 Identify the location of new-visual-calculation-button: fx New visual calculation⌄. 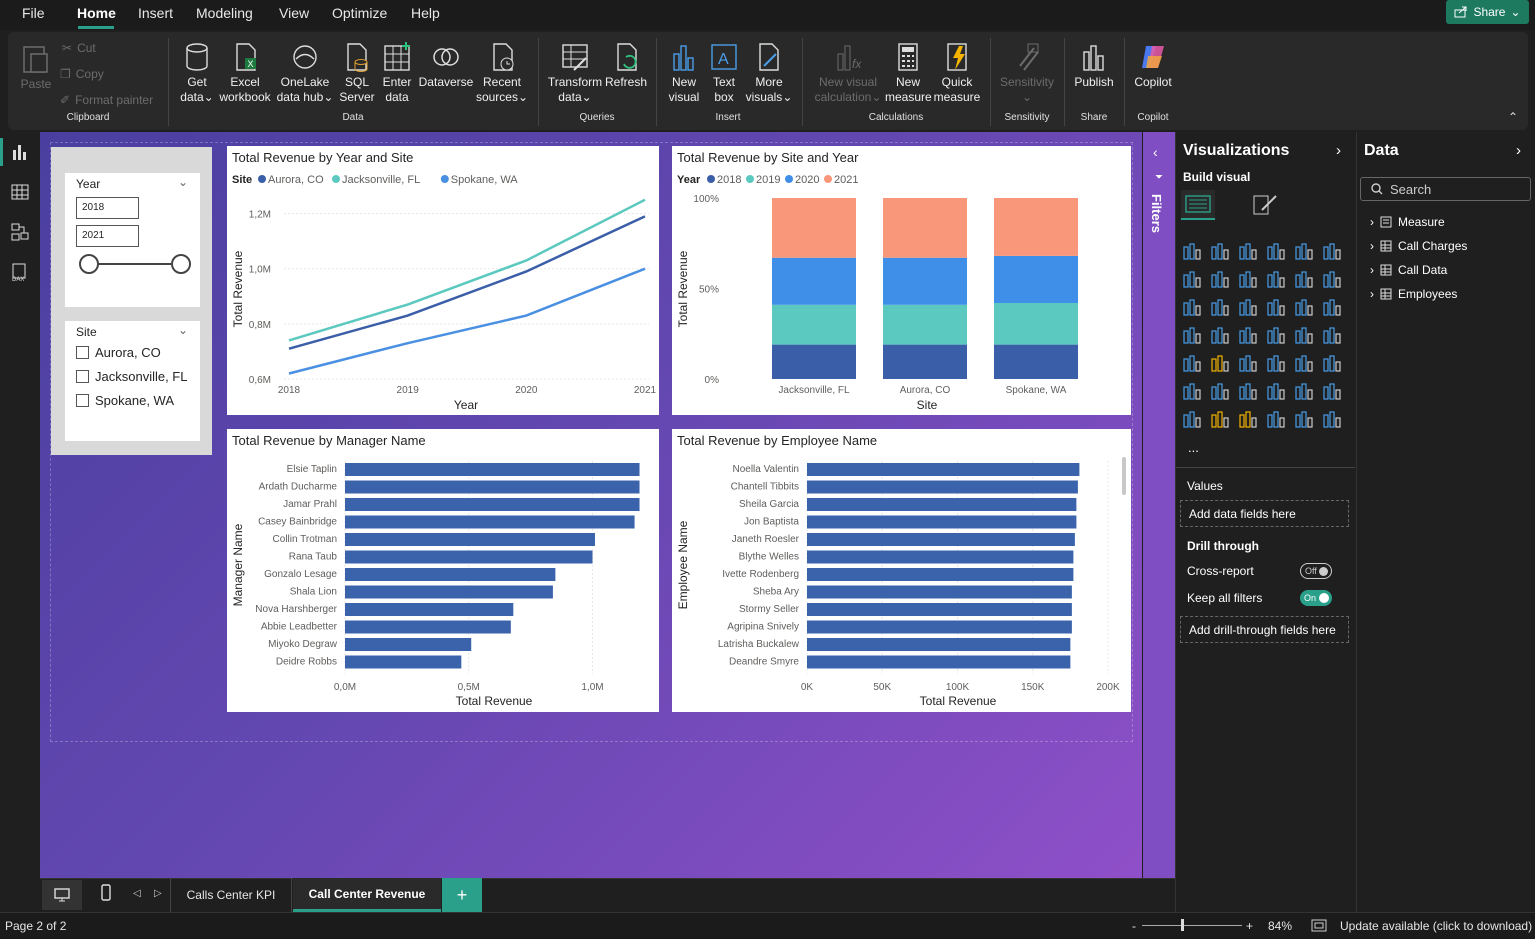
(848, 73).